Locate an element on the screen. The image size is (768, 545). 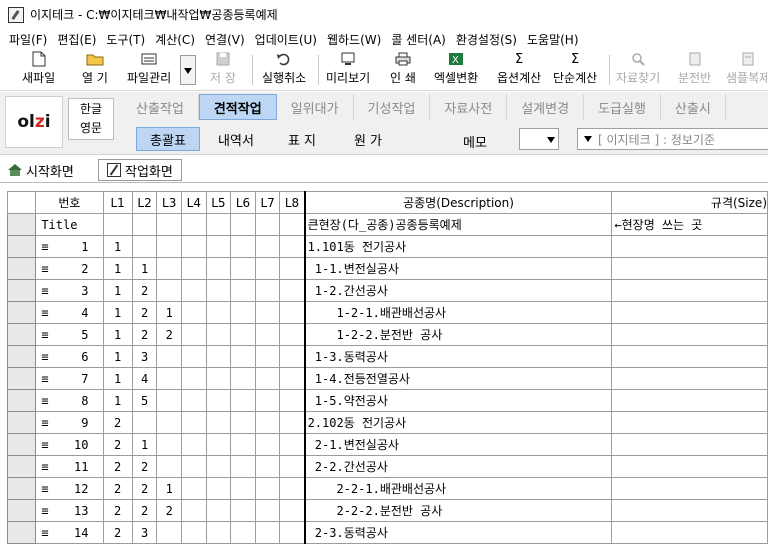
file-manage-button: 파일관리 is located at coordinates (149, 70).